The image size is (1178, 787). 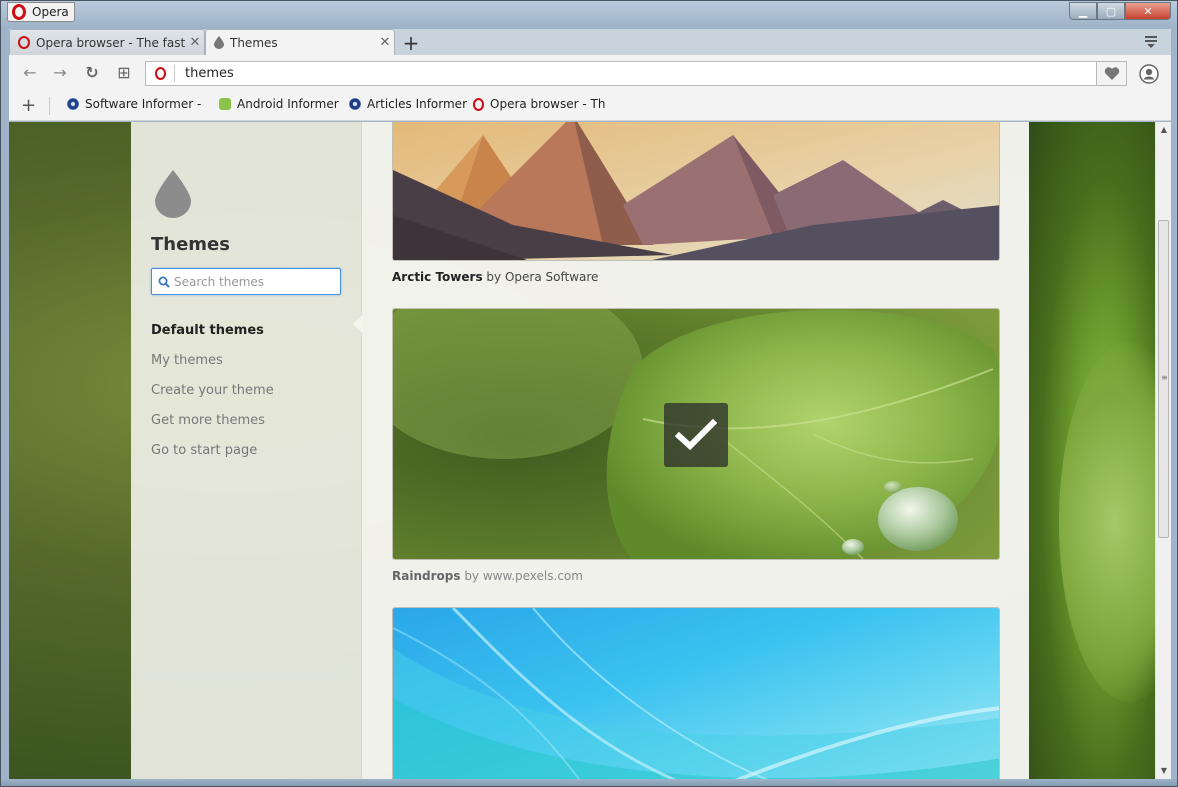 I want to click on search-icon, so click(x=164, y=282).